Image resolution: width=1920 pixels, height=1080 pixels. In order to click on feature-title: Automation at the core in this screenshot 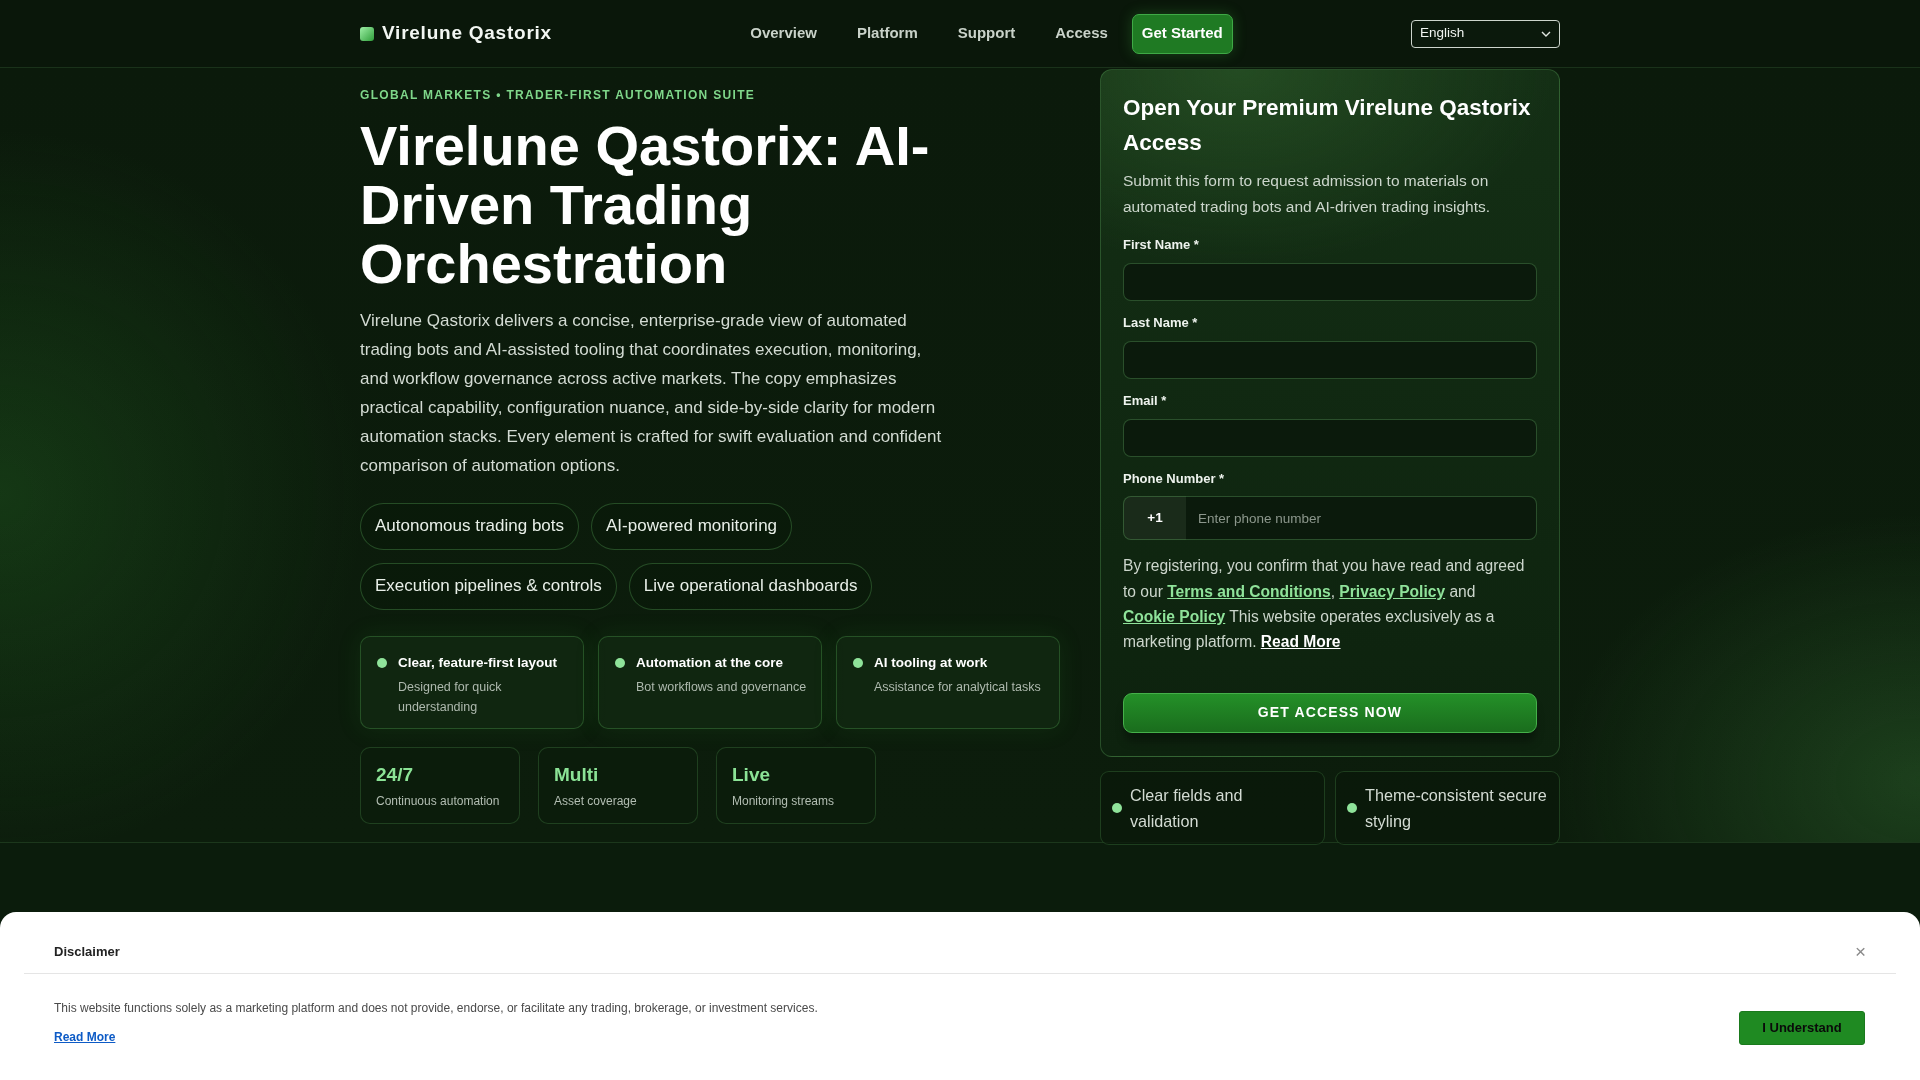, I will do `click(710, 662)`.